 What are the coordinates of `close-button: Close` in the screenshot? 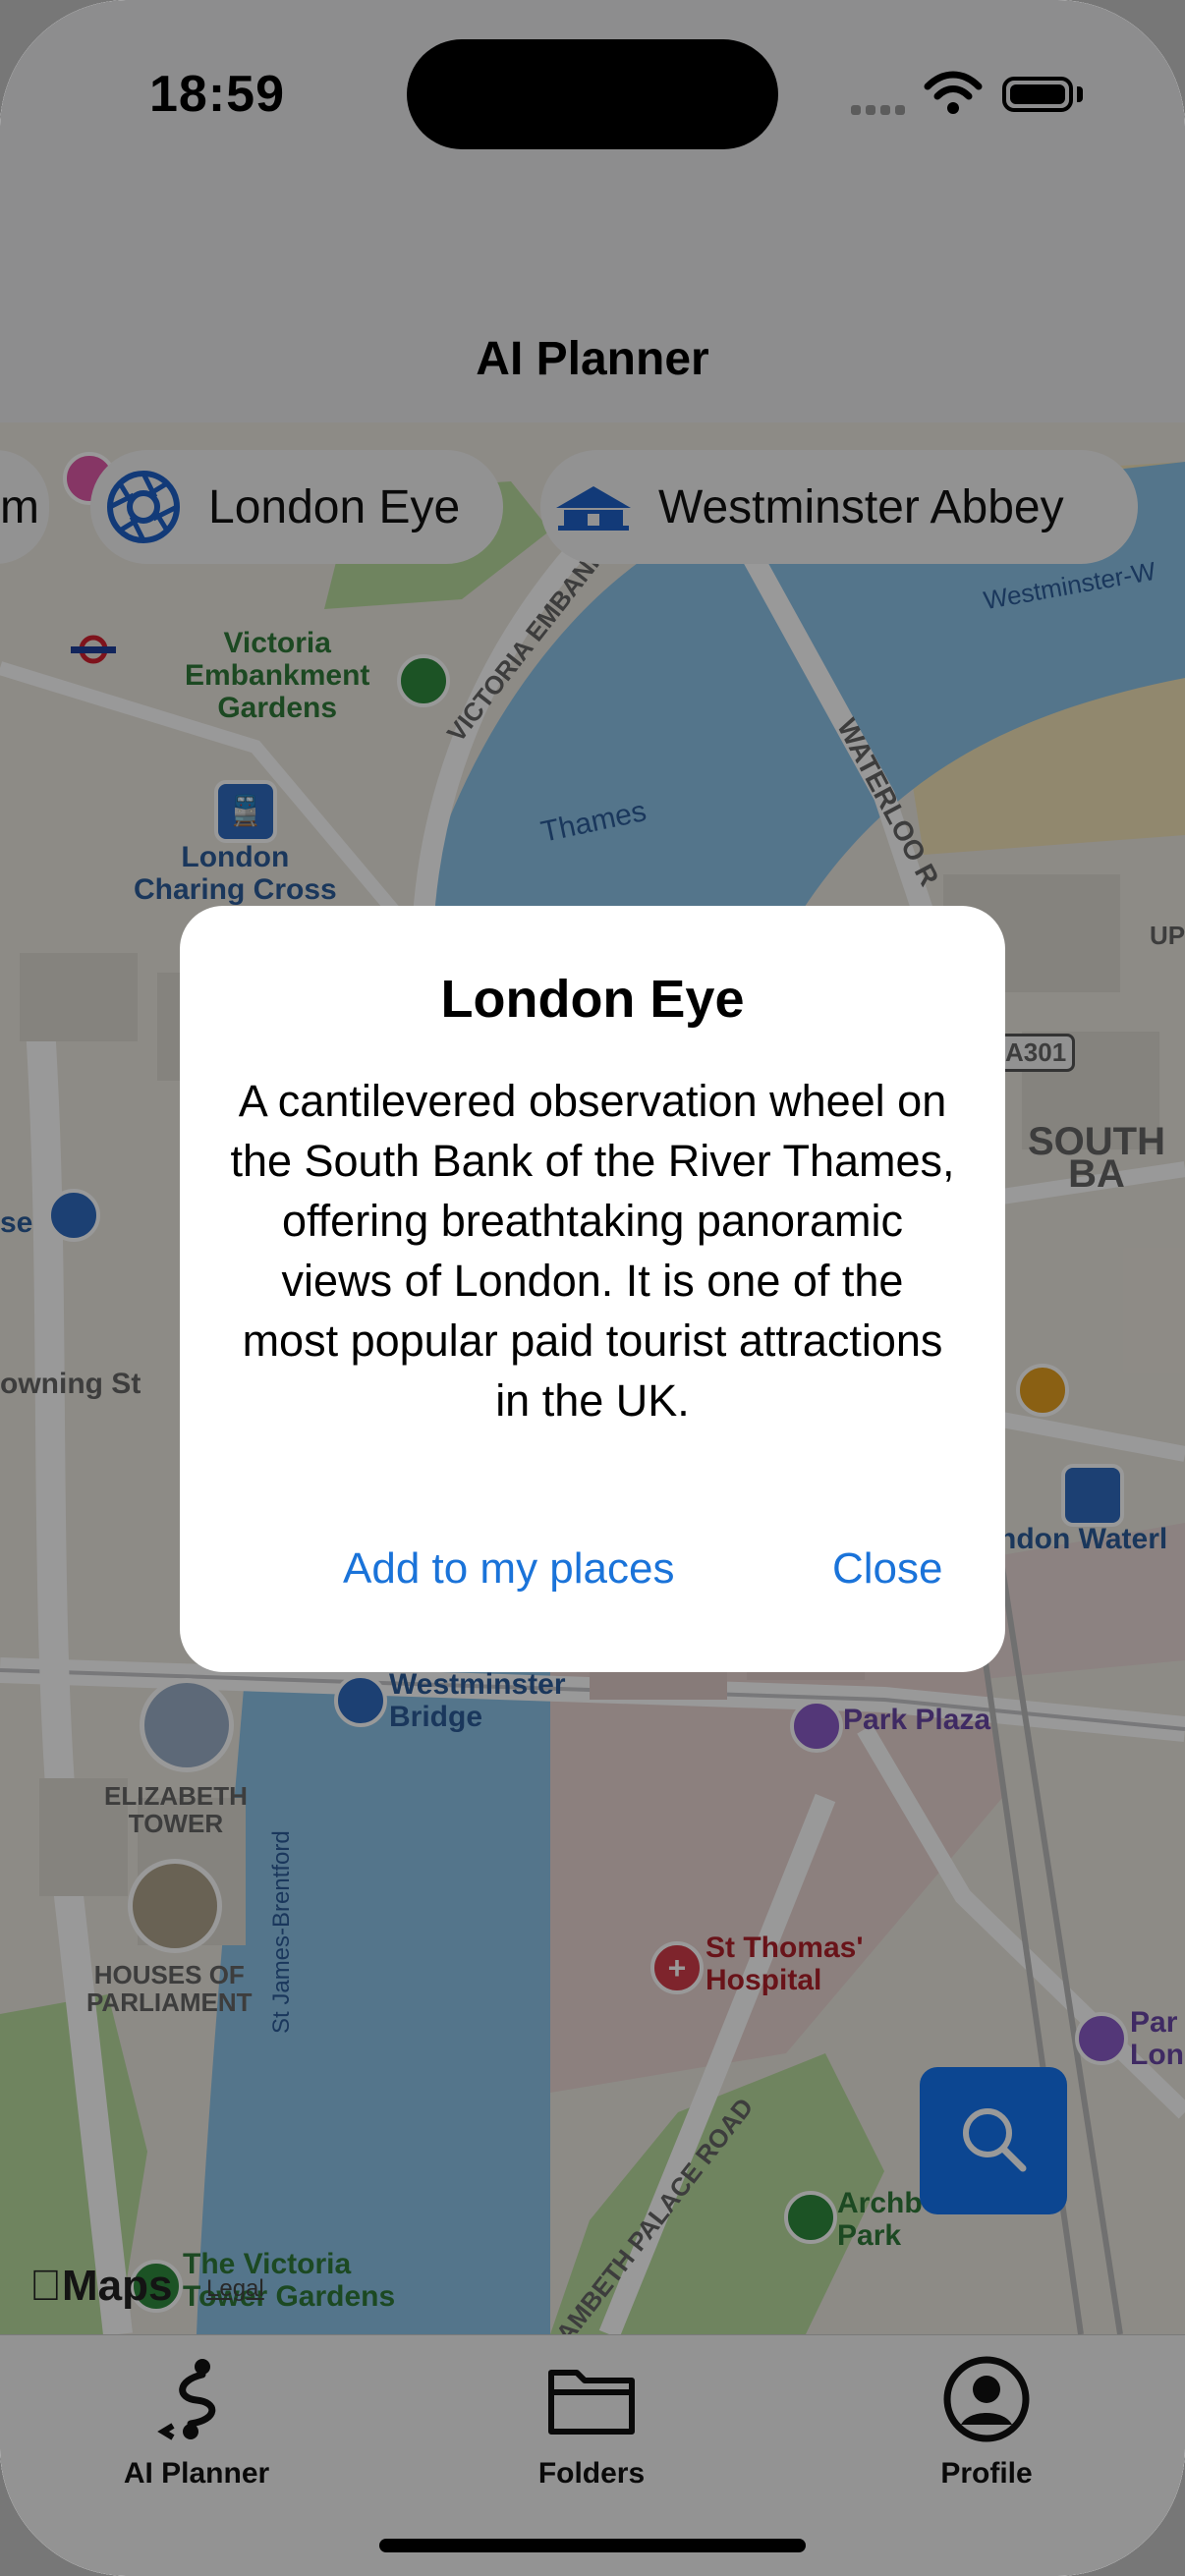 It's located at (888, 1569).